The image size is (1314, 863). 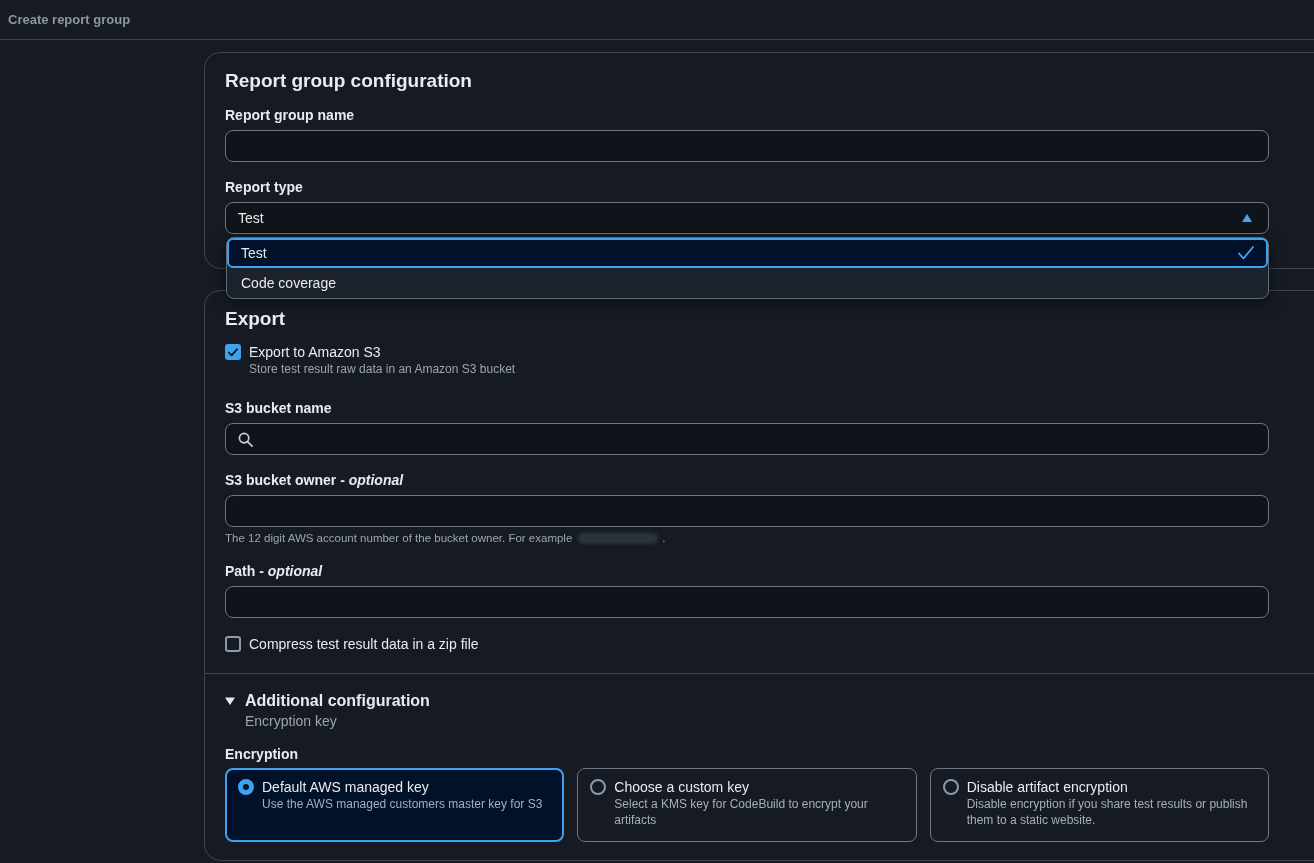 I want to click on option-card: Default AWS managed key Use the AWS managed customers master key for S3, so click(x=395, y=805).